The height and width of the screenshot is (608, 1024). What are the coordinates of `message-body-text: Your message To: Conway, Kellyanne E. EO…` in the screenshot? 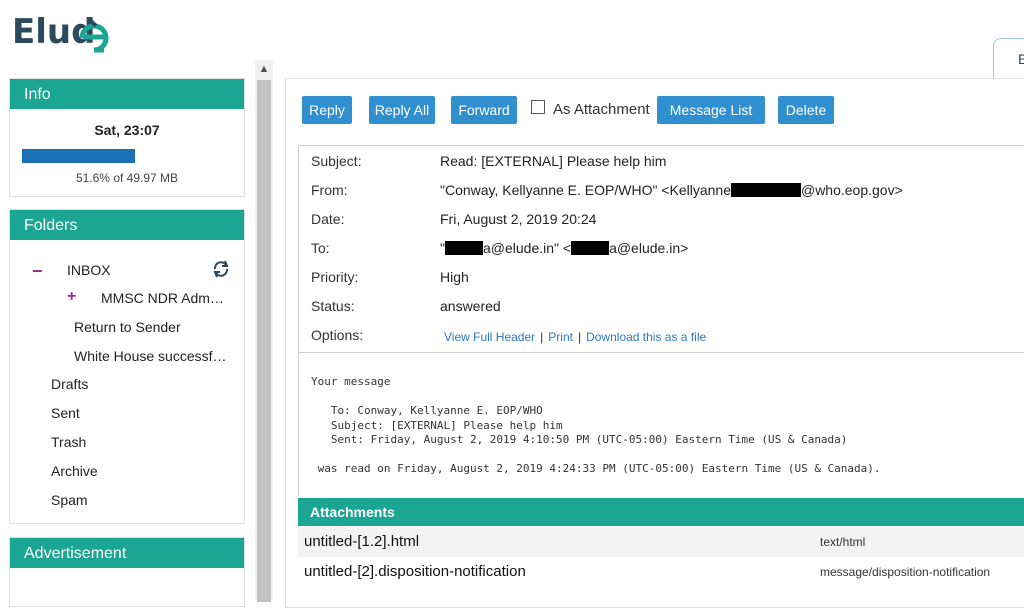 It's located at (596, 425).